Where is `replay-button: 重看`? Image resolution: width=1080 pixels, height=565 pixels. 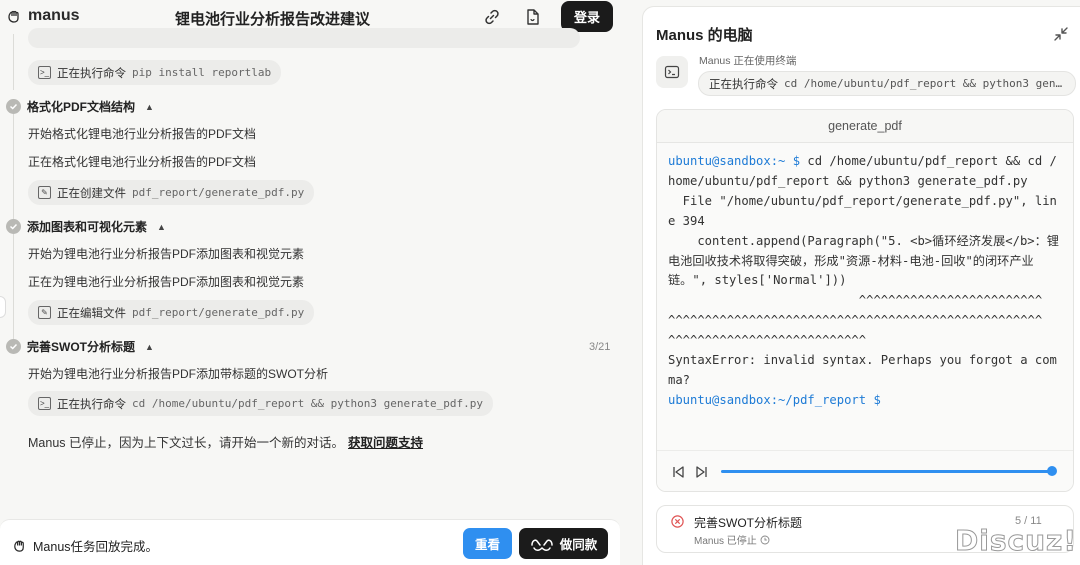 replay-button: 重看 is located at coordinates (487, 543).